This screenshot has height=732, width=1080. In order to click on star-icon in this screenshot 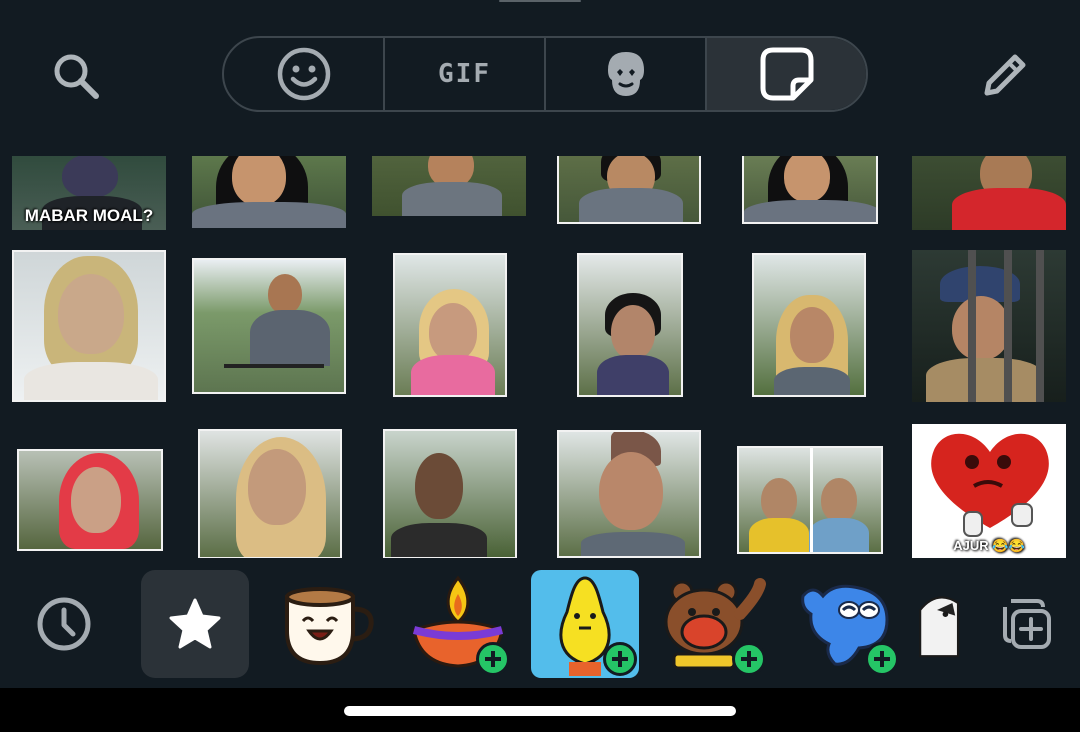, I will do `click(195, 623)`.